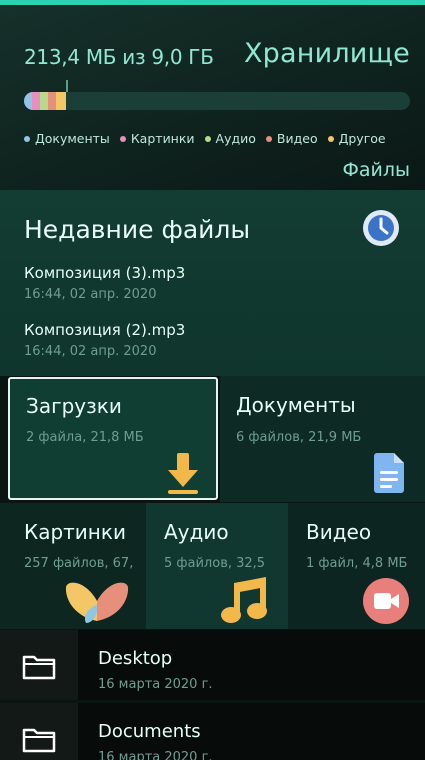 This screenshot has height=760, width=425. I want to click on legend-item-pictures: Картинки, so click(157, 138).